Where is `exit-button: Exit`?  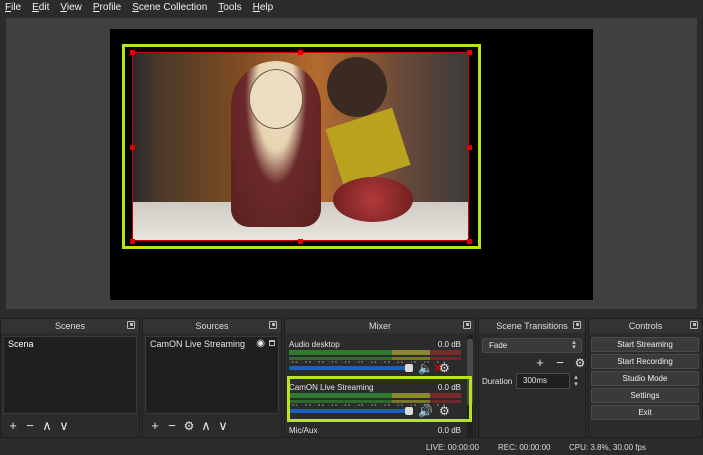 exit-button: Exit is located at coordinates (645, 412).